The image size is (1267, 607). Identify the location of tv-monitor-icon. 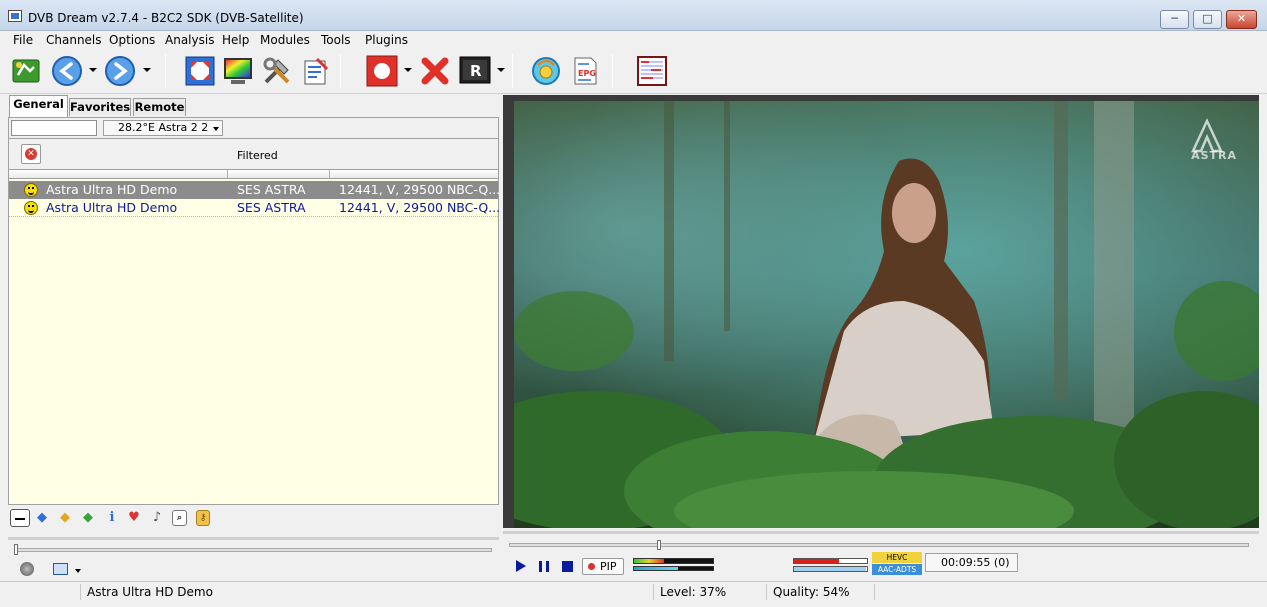
(238, 71).